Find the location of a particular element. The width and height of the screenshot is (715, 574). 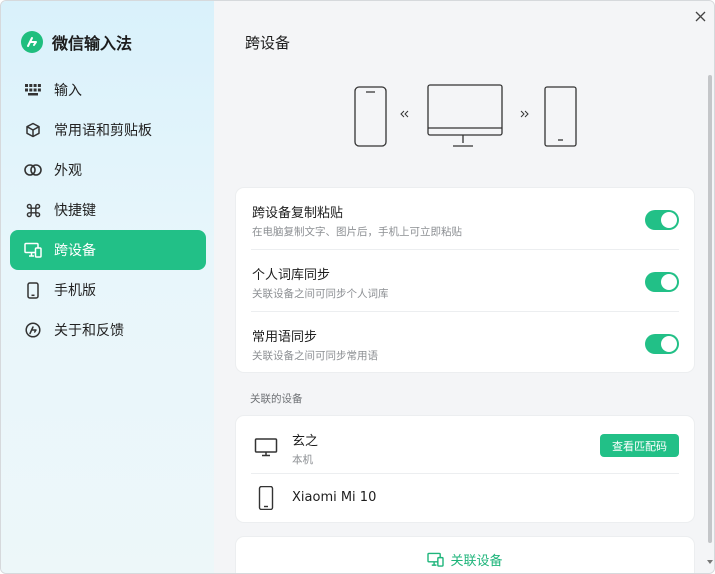

setting-row-phrases-sync: 常用语同步 关联设备之间可同步常用语 is located at coordinates (465, 343).